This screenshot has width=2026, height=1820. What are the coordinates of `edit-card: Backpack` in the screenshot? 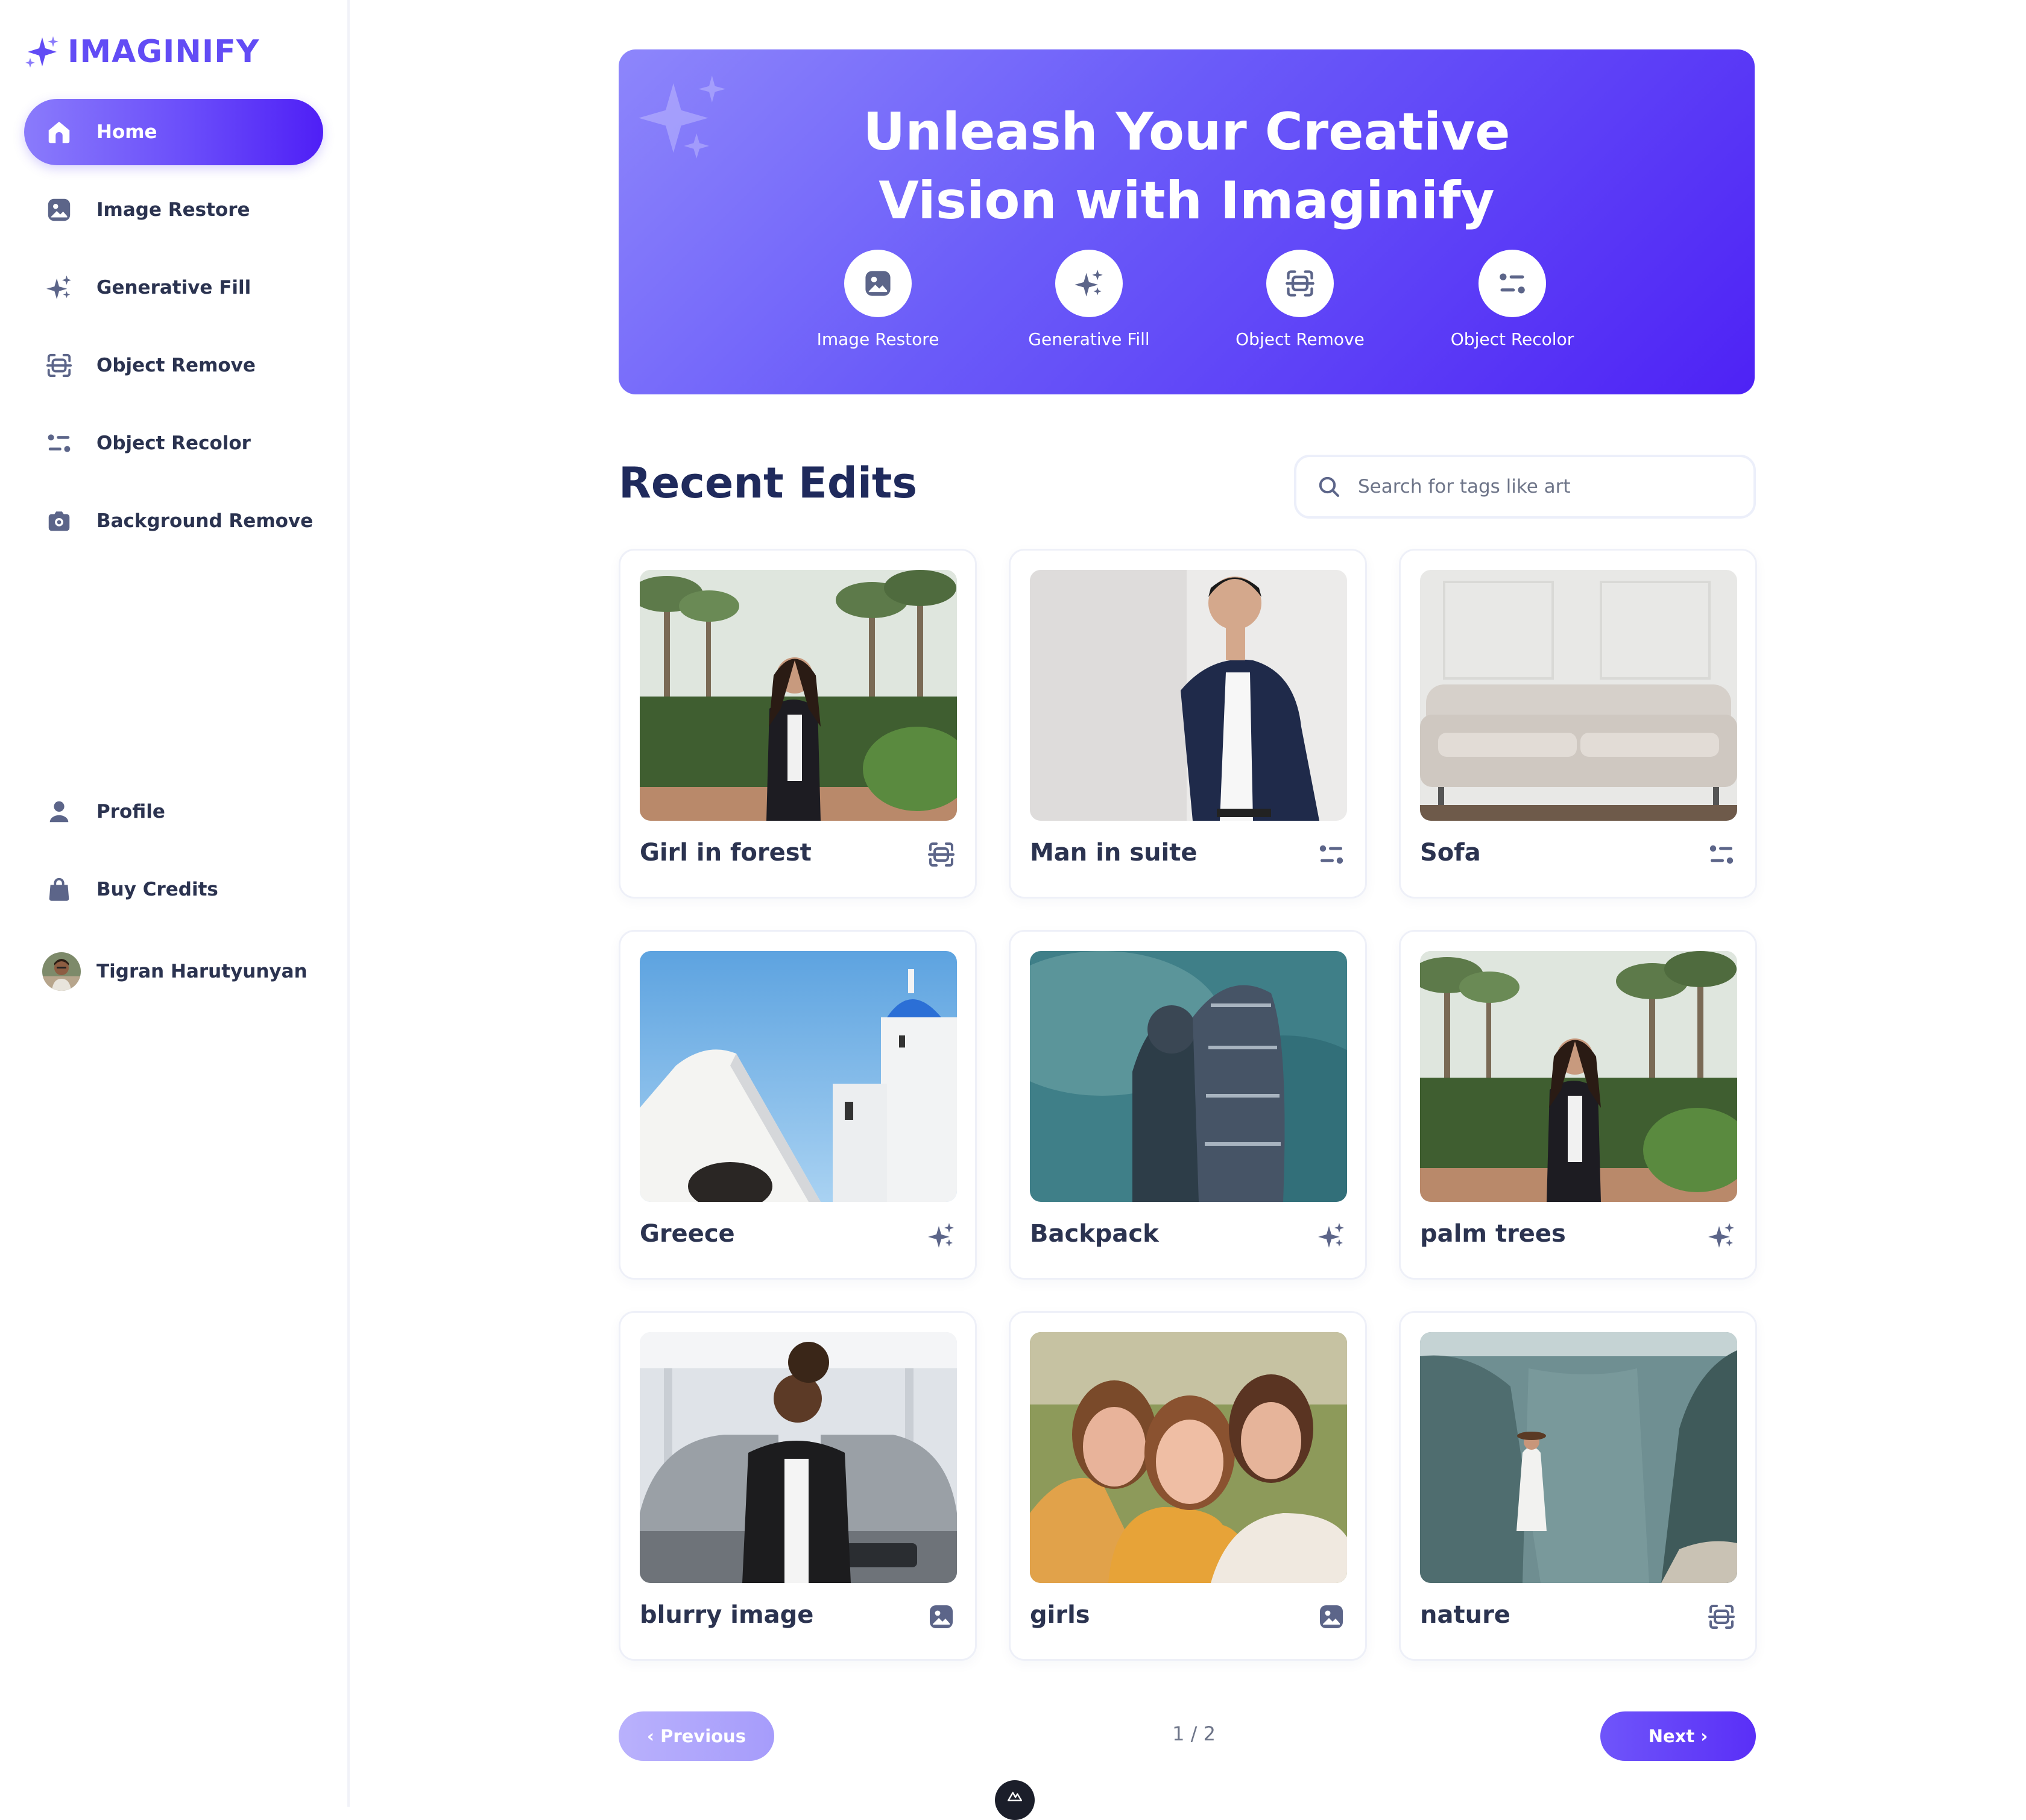 It's located at (1188, 1105).